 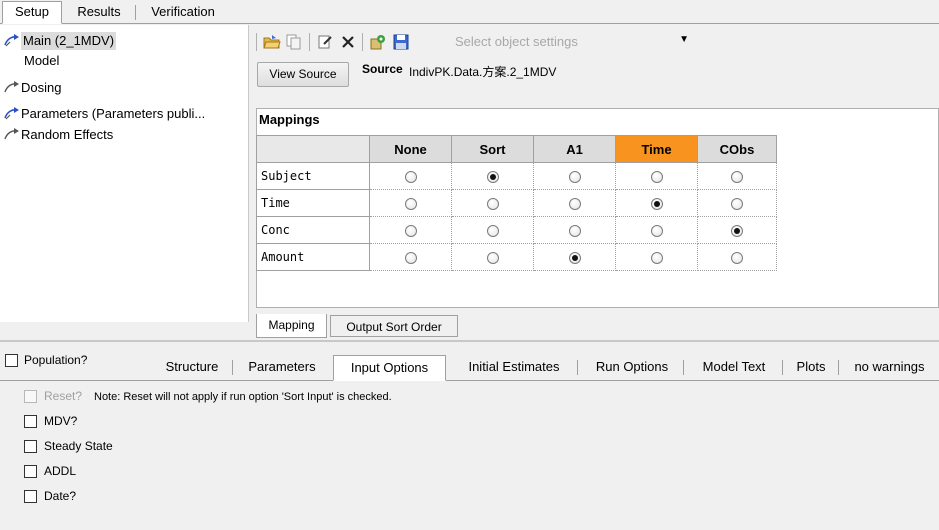 What do you see at coordinates (30, 396) in the screenshot?
I see `reset-checkbox` at bounding box center [30, 396].